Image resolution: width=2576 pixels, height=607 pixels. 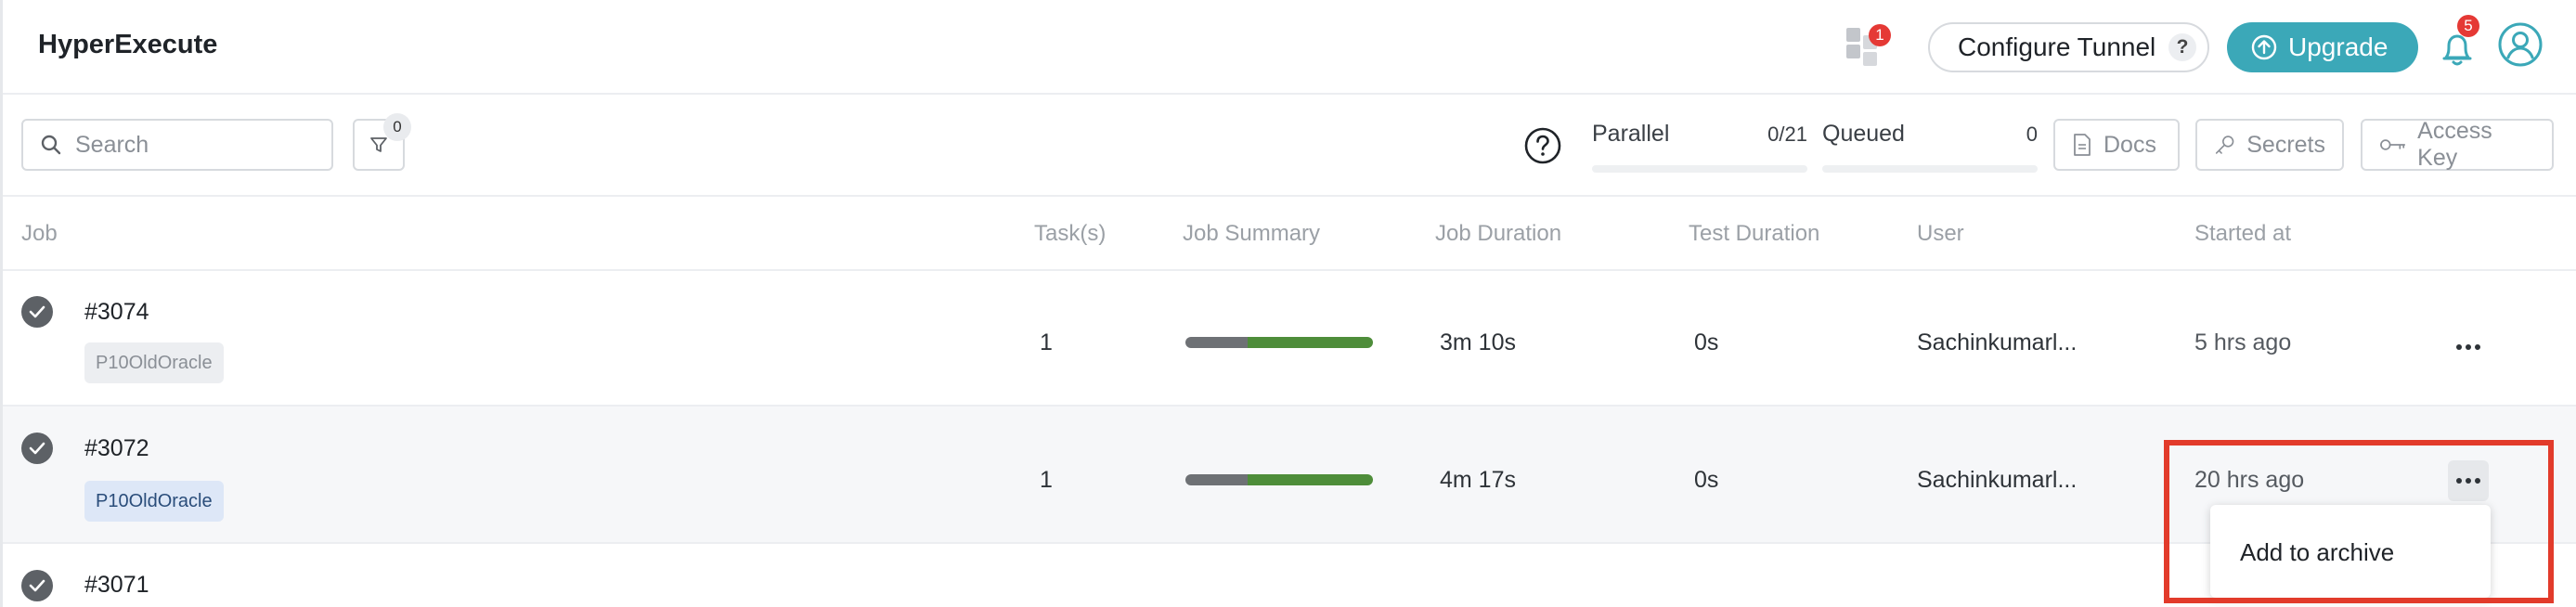 I want to click on tunnel-help-icon: ?, so click(x=2182, y=47).